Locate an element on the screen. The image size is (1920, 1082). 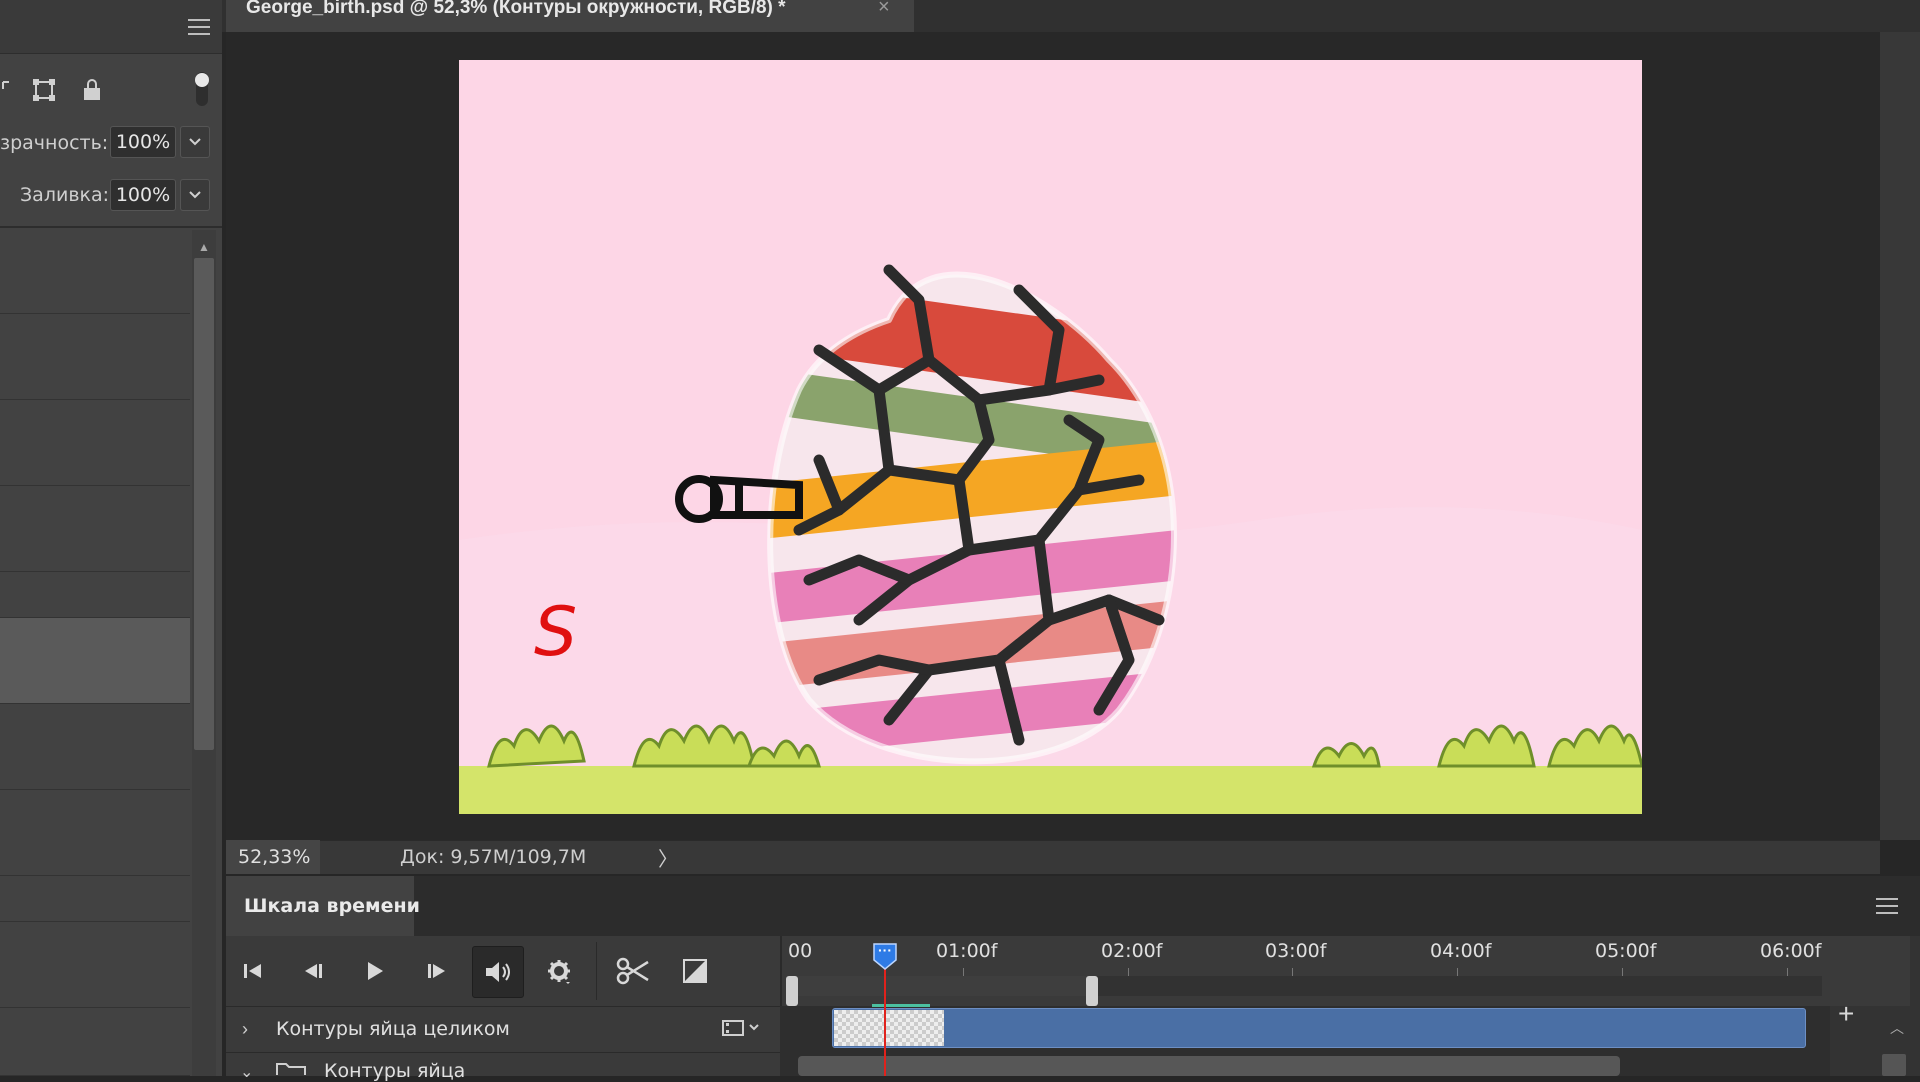
timeline-tab-bar is located at coordinates (1073, 906).